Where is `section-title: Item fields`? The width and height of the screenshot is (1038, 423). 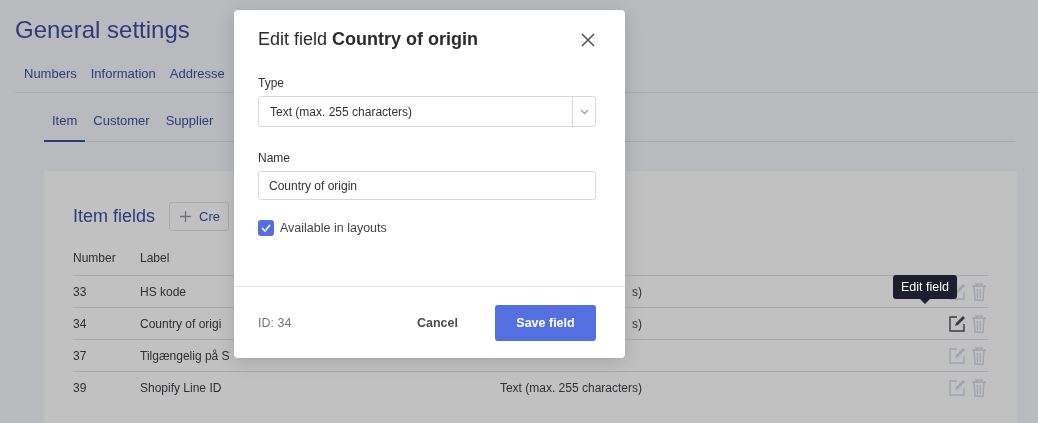 section-title: Item fields is located at coordinates (114, 216).